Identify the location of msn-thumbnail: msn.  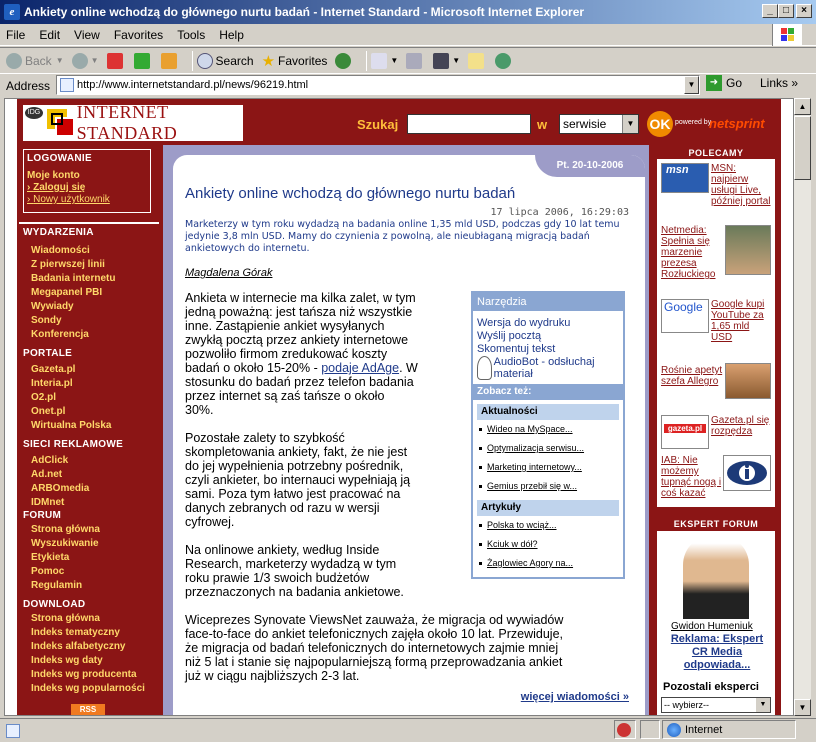
(685, 178).